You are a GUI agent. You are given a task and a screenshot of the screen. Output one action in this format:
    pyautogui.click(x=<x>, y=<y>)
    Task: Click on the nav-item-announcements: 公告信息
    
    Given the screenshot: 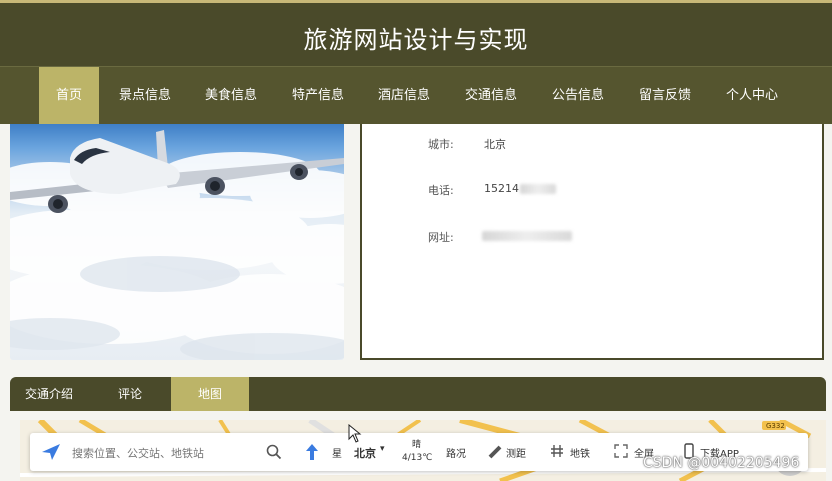 What is the action you would take?
    pyautogui.click(x=578, y=95)
    